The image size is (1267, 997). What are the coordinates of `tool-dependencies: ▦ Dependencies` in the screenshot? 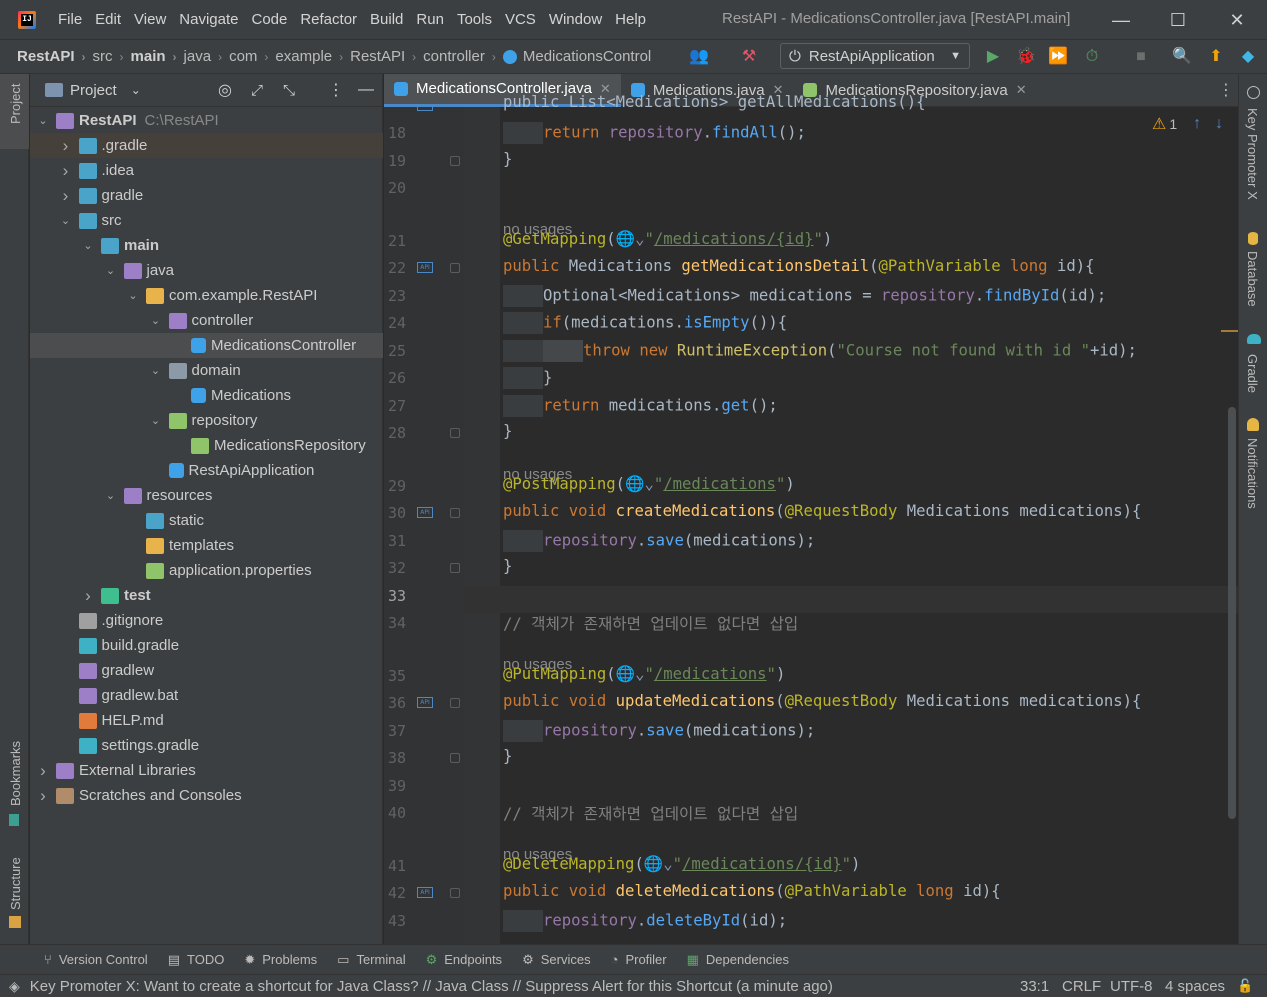 It's located at (738, 960).